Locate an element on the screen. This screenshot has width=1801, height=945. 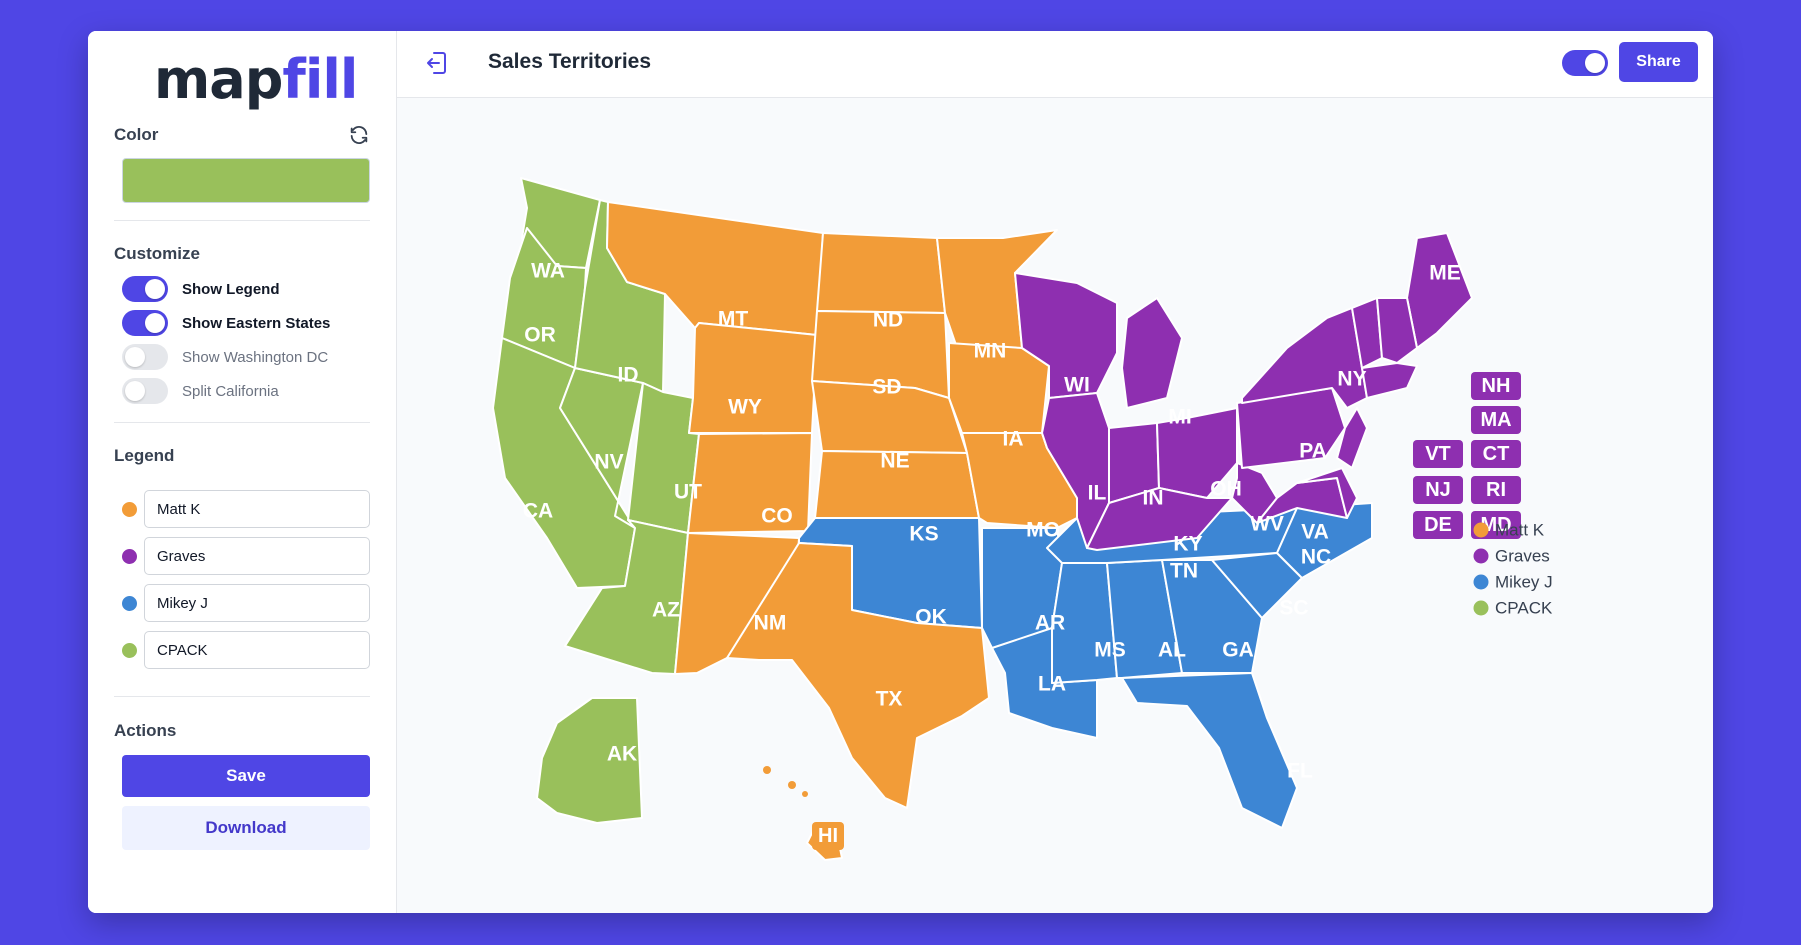
customize-section-title: Customize is located at coordinates (157, 253).